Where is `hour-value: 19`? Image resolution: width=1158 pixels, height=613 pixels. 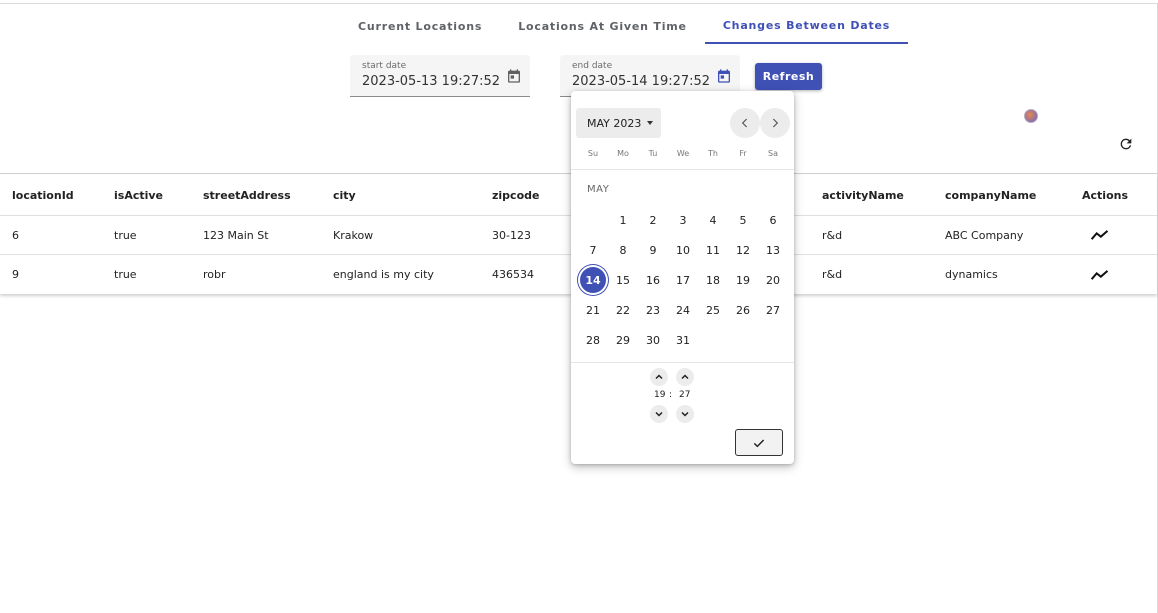 hour-value: 19 is located at coordinates (659, 395).